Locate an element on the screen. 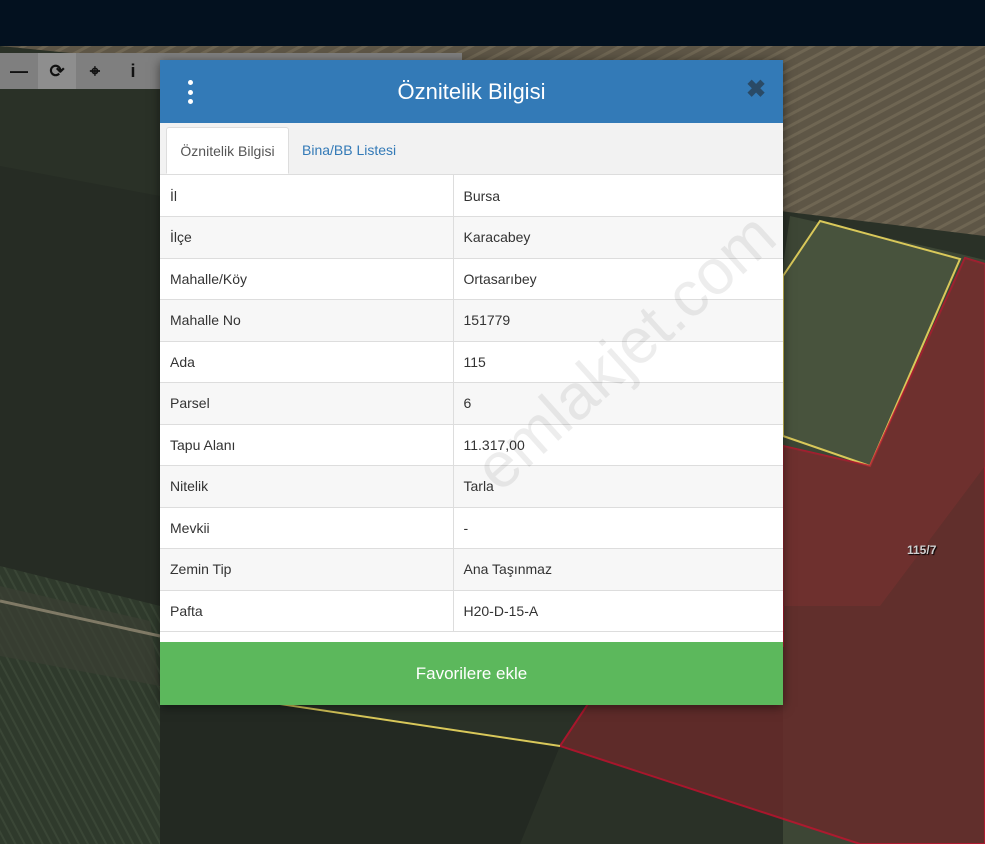  menu-icon is located at coordinates (190, 92).